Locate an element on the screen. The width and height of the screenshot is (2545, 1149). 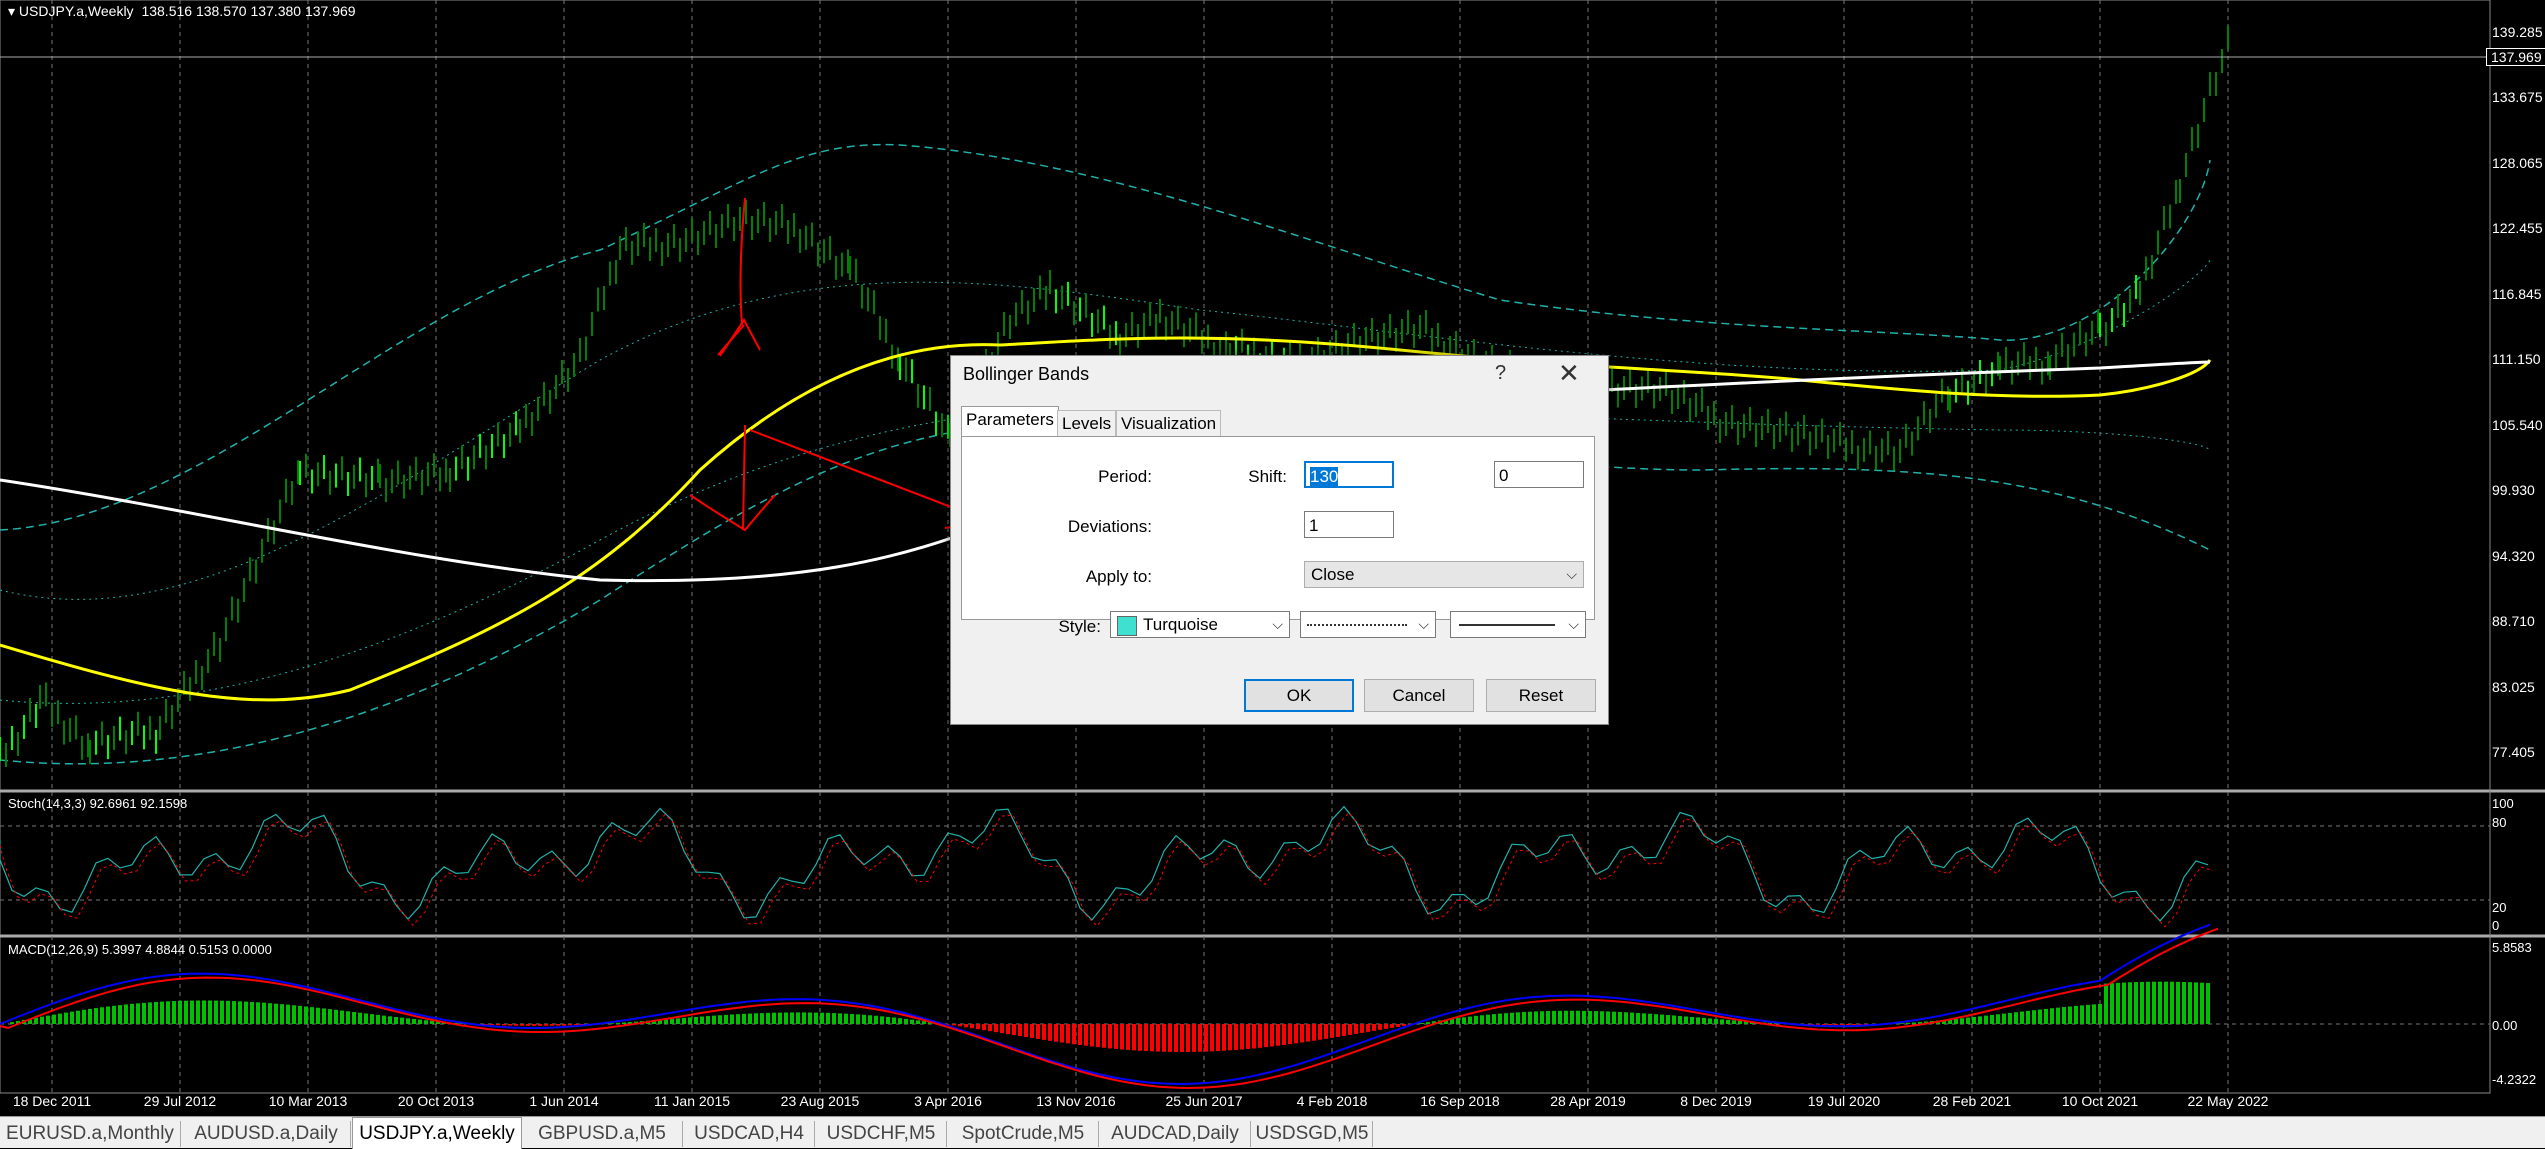
chart-tab: EURUSD.a,Monthly is located at coordinates (90, 1134).